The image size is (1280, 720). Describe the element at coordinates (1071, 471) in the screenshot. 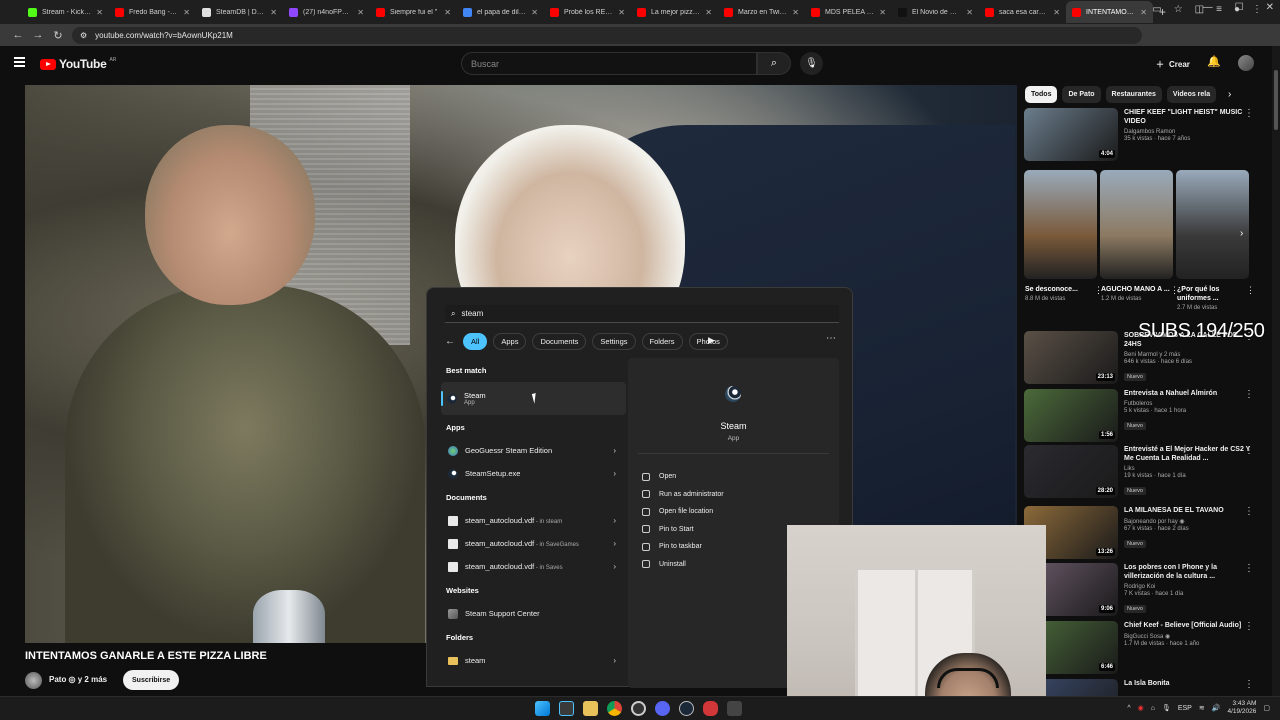

I see `video-thumbnail: 28:20` at that location.